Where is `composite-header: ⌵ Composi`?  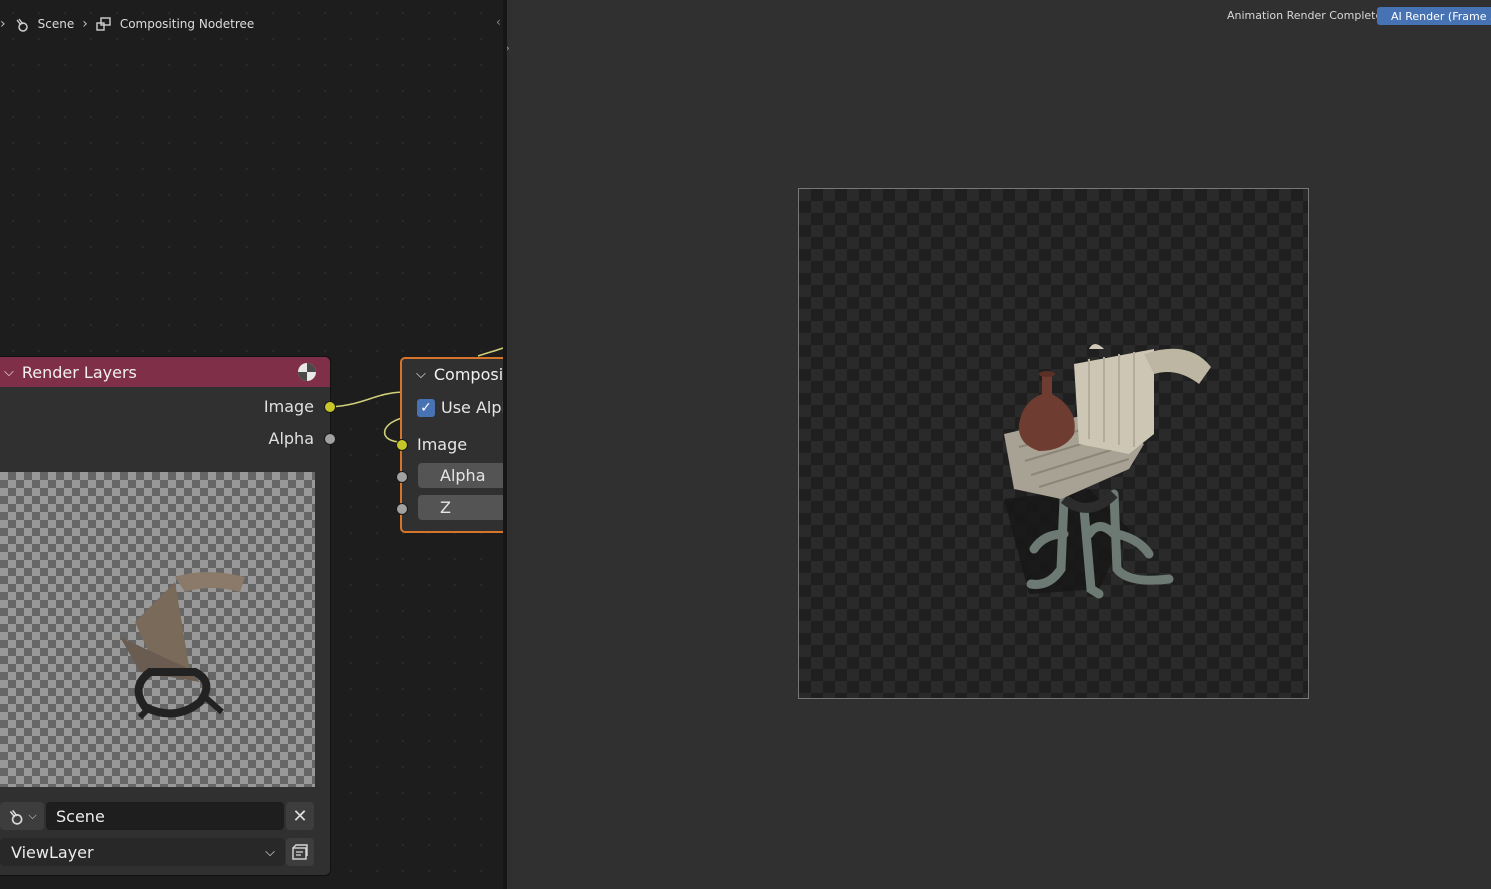
composite-header: ⌵ Composi is located at coordinates (452, 374).